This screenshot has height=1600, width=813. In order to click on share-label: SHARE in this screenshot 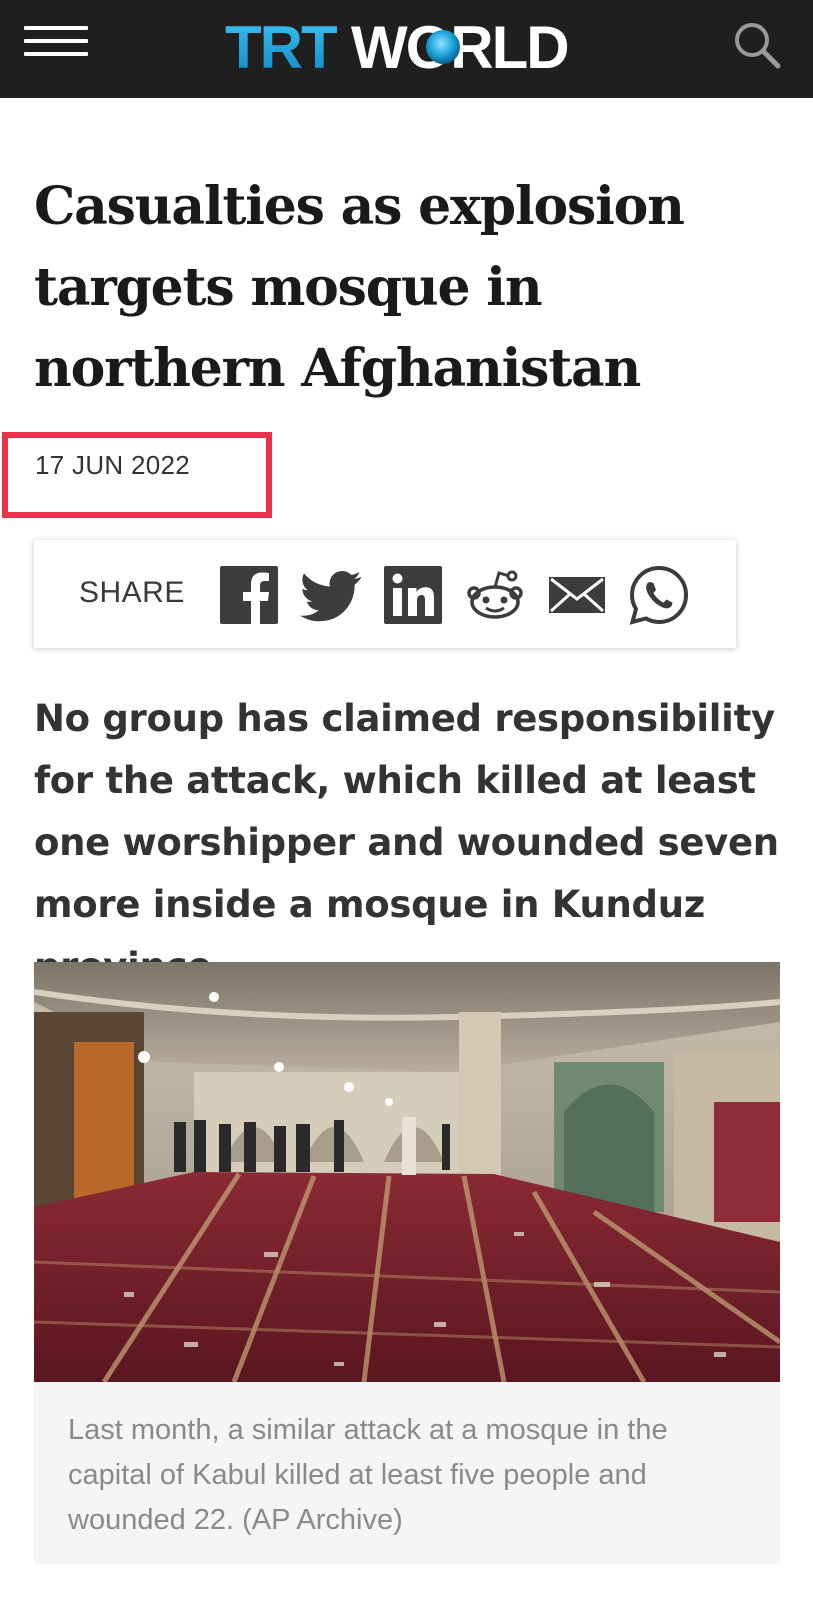, I will do `click(132, 592)`.